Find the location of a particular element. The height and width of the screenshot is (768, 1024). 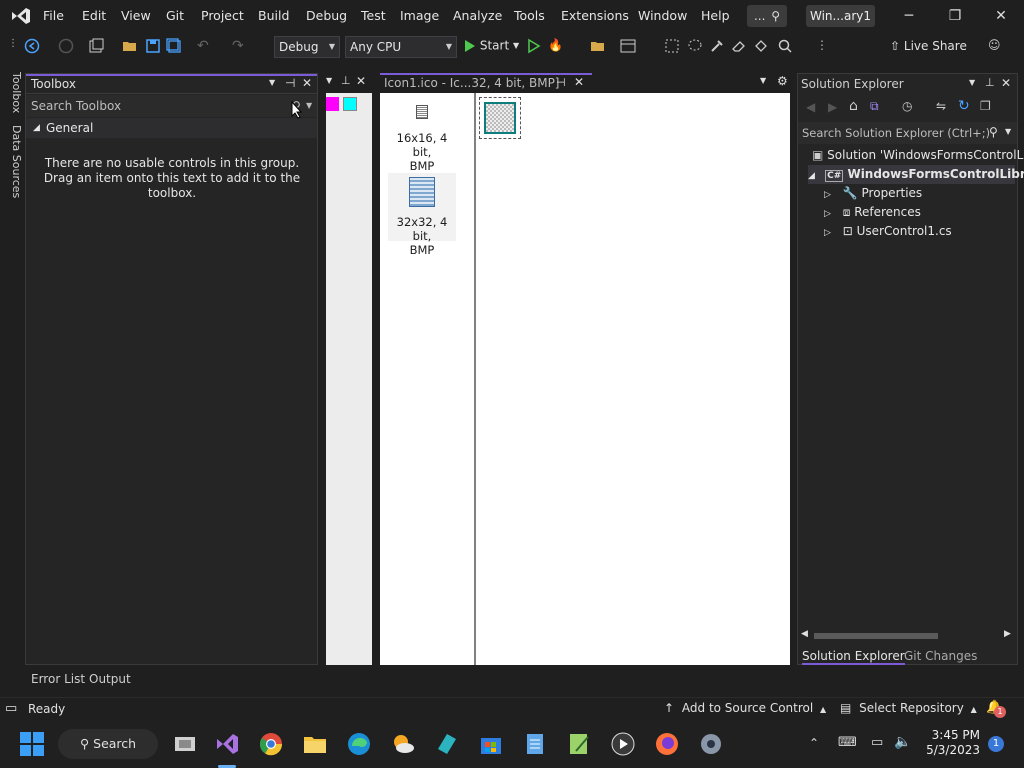

start-button: Start ▼ is located at coordinates (491, 45).